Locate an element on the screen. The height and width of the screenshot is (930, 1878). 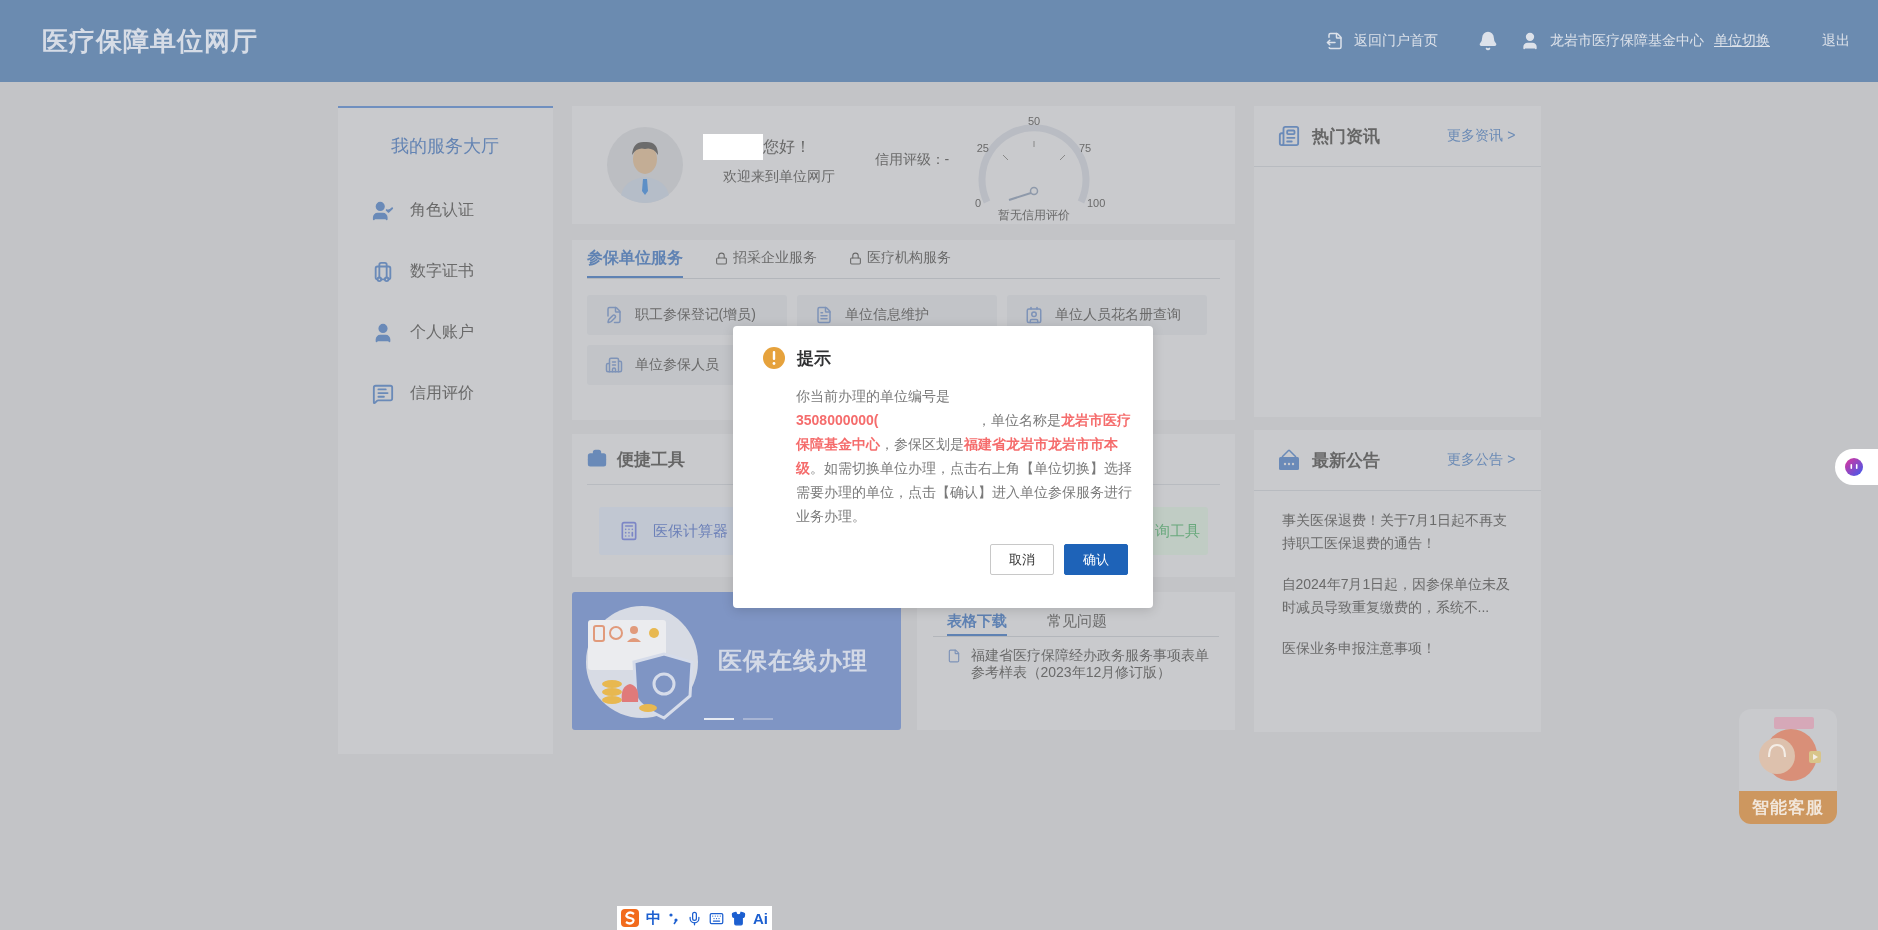
card-title: 热门资讯 is located at coordinates (1345, 136).